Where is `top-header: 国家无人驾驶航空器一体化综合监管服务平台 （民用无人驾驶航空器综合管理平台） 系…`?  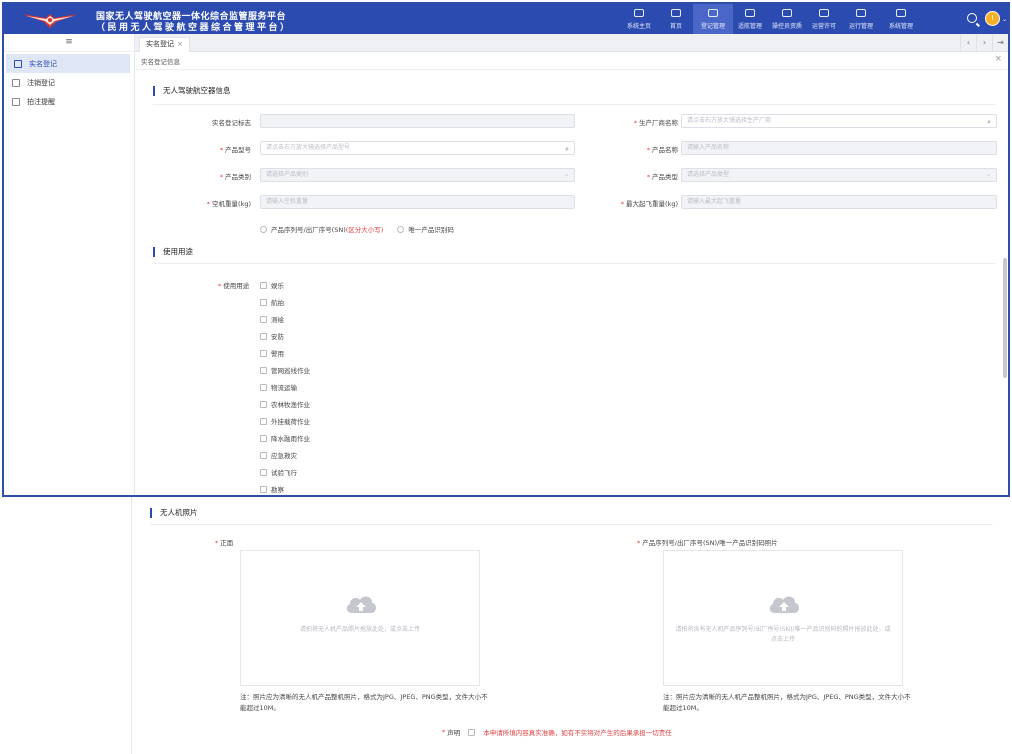
top-header: 国家无人驾驶航空器一体化综合监管服务平台 （民用无人驾驶航空器综合管理平台） 系… is located at coordinates (506, 19).